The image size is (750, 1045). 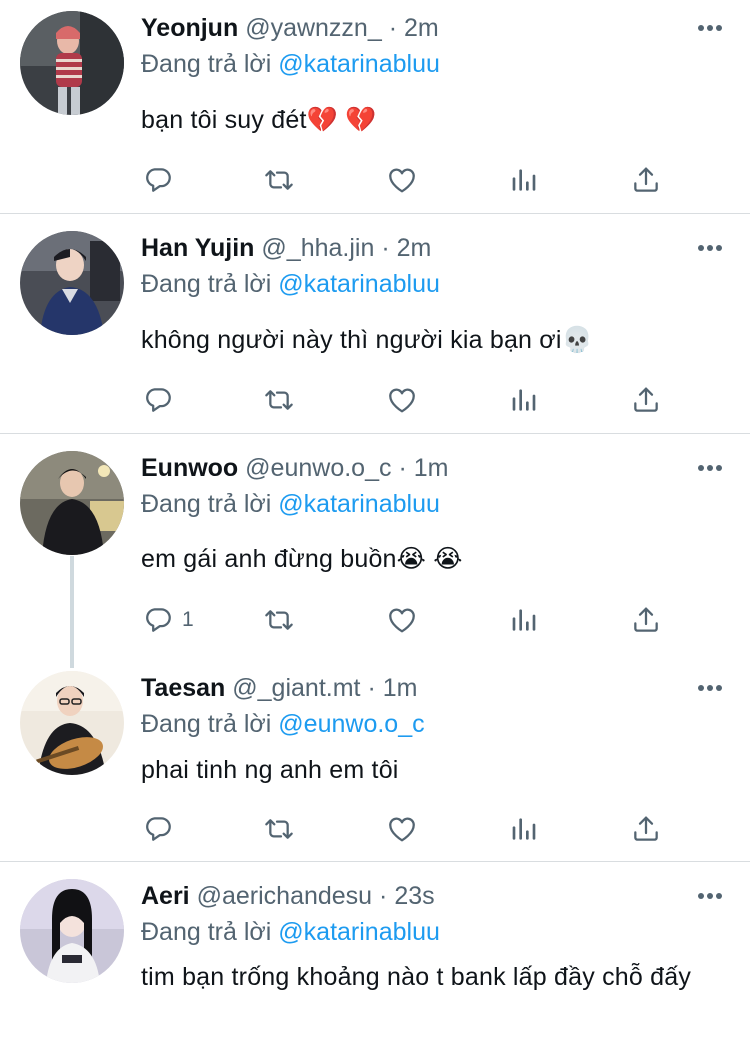 I want to click on tweet-text: em gái anh đừng buồn😭 😭, so click(x=302, y=559).